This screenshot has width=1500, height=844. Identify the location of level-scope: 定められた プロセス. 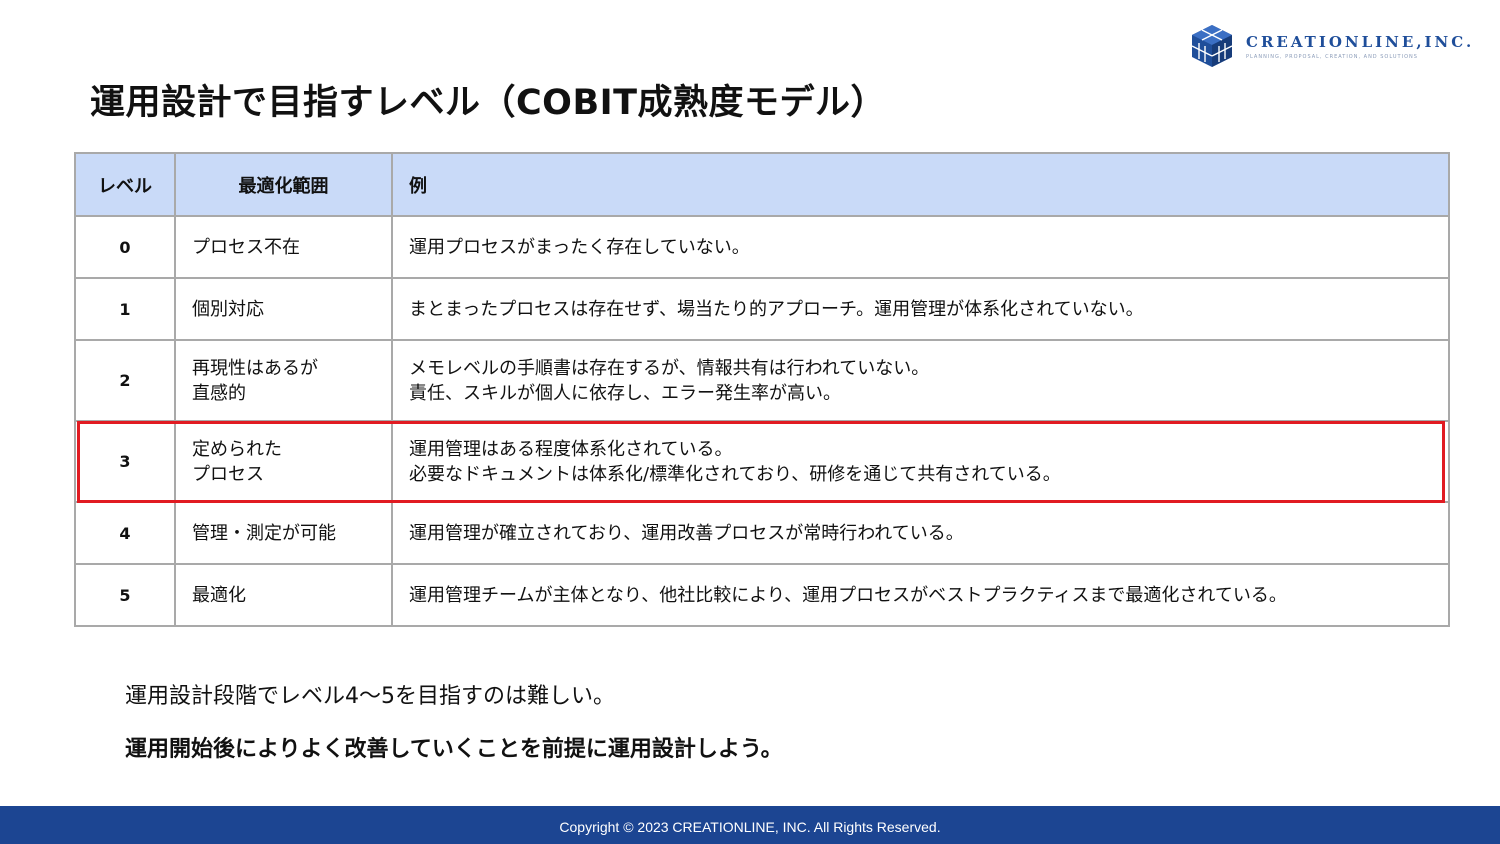
(283, 461).